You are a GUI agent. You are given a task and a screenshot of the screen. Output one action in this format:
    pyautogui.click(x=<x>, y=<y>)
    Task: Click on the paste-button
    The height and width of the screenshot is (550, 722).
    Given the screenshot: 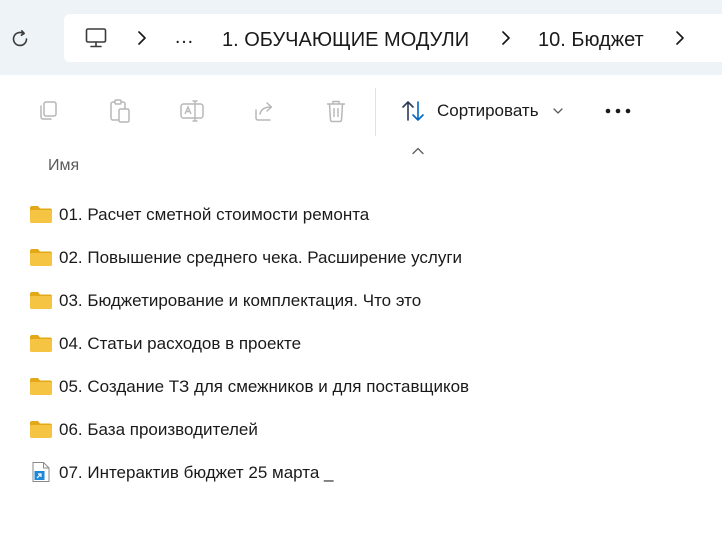 What is the action you would take?
    pyautogui.click(x=120, y=111)
    